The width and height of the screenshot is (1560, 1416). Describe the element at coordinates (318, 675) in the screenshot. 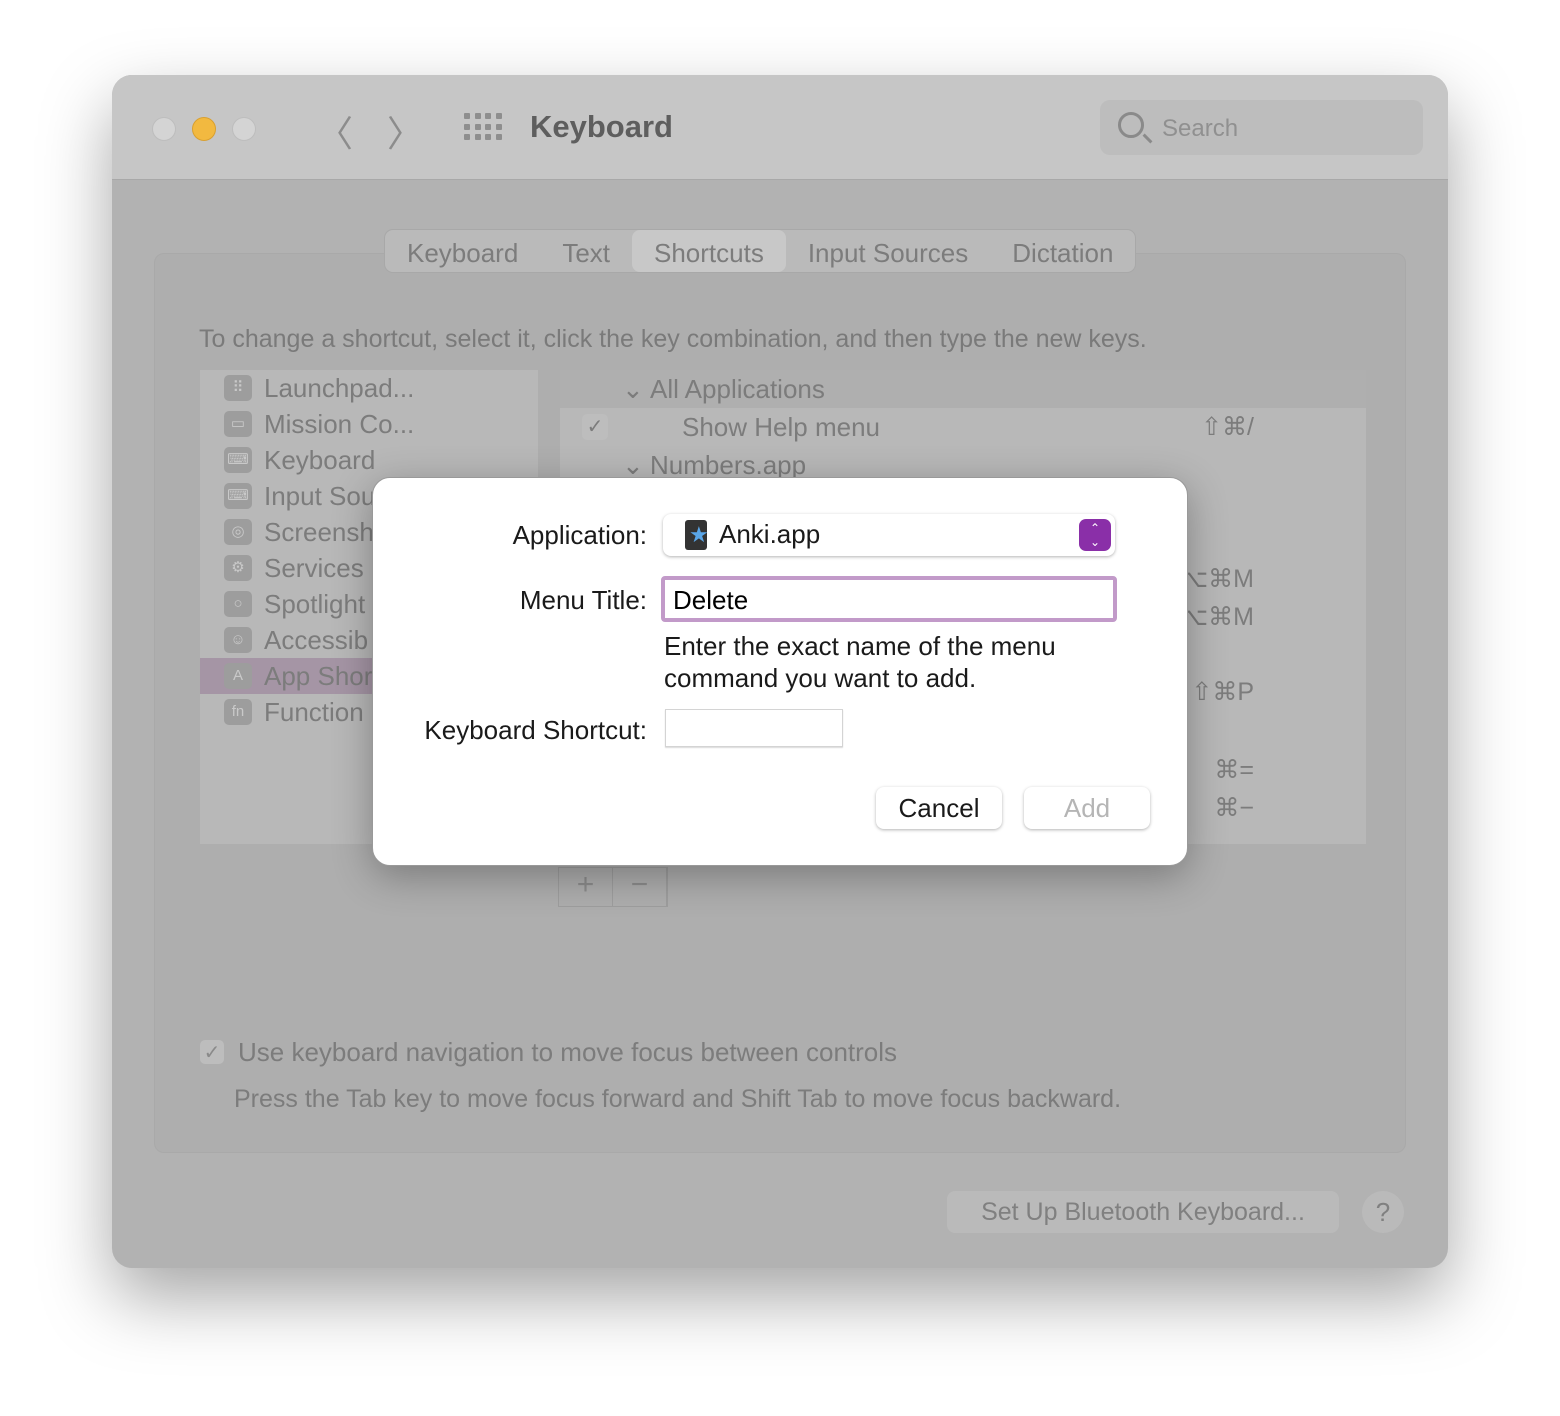

I see `sidebar-item-label: App Shor` at that location.